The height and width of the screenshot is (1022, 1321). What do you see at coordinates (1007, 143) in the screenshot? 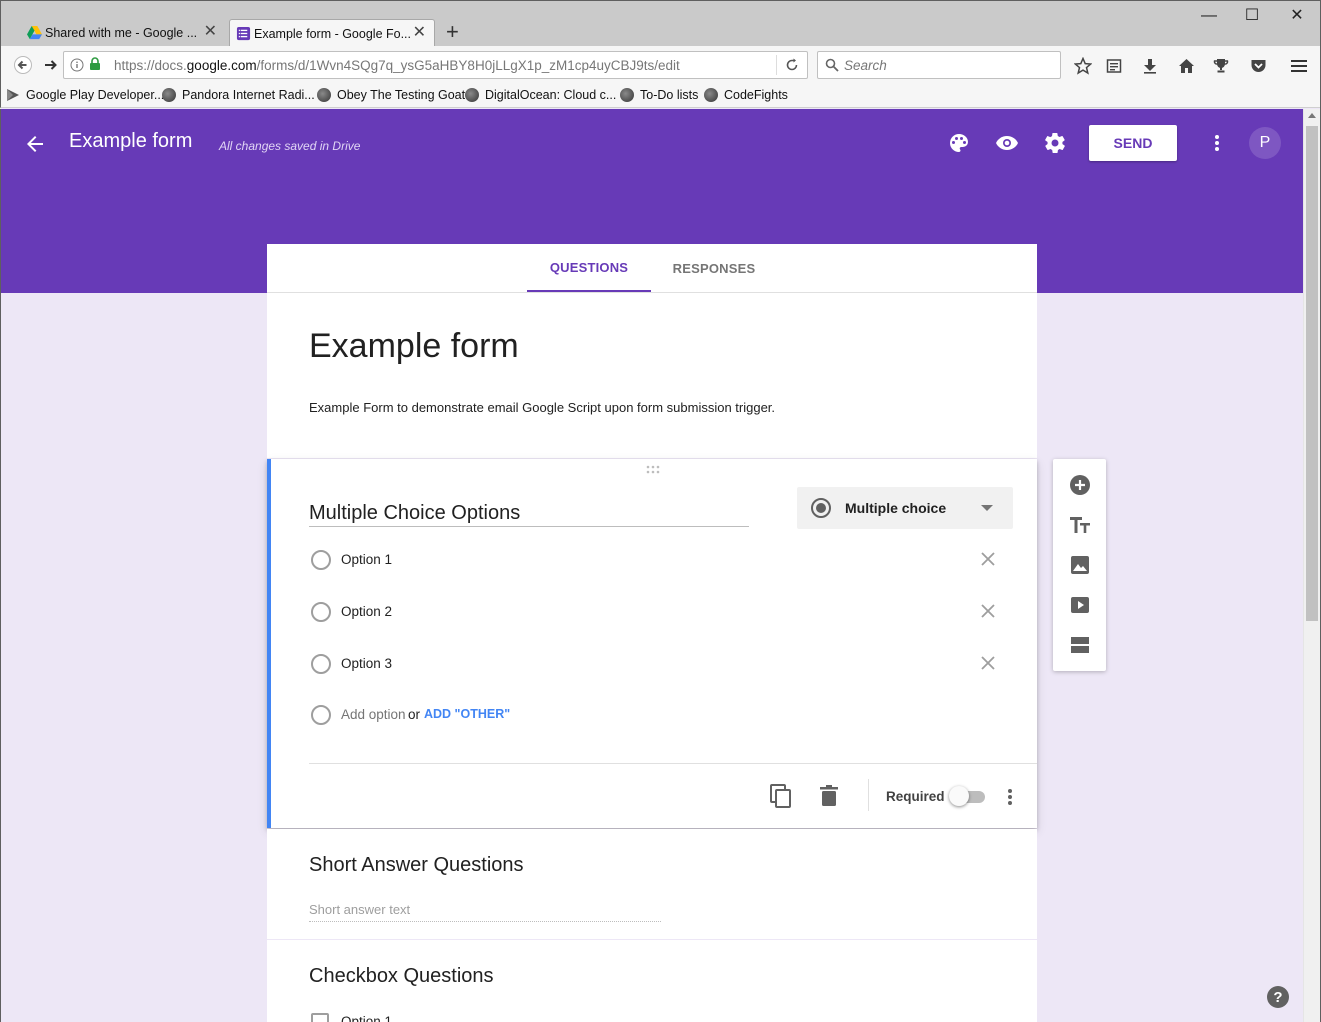
I see `preview-eye-icon` at bounding box center [1007, 143].